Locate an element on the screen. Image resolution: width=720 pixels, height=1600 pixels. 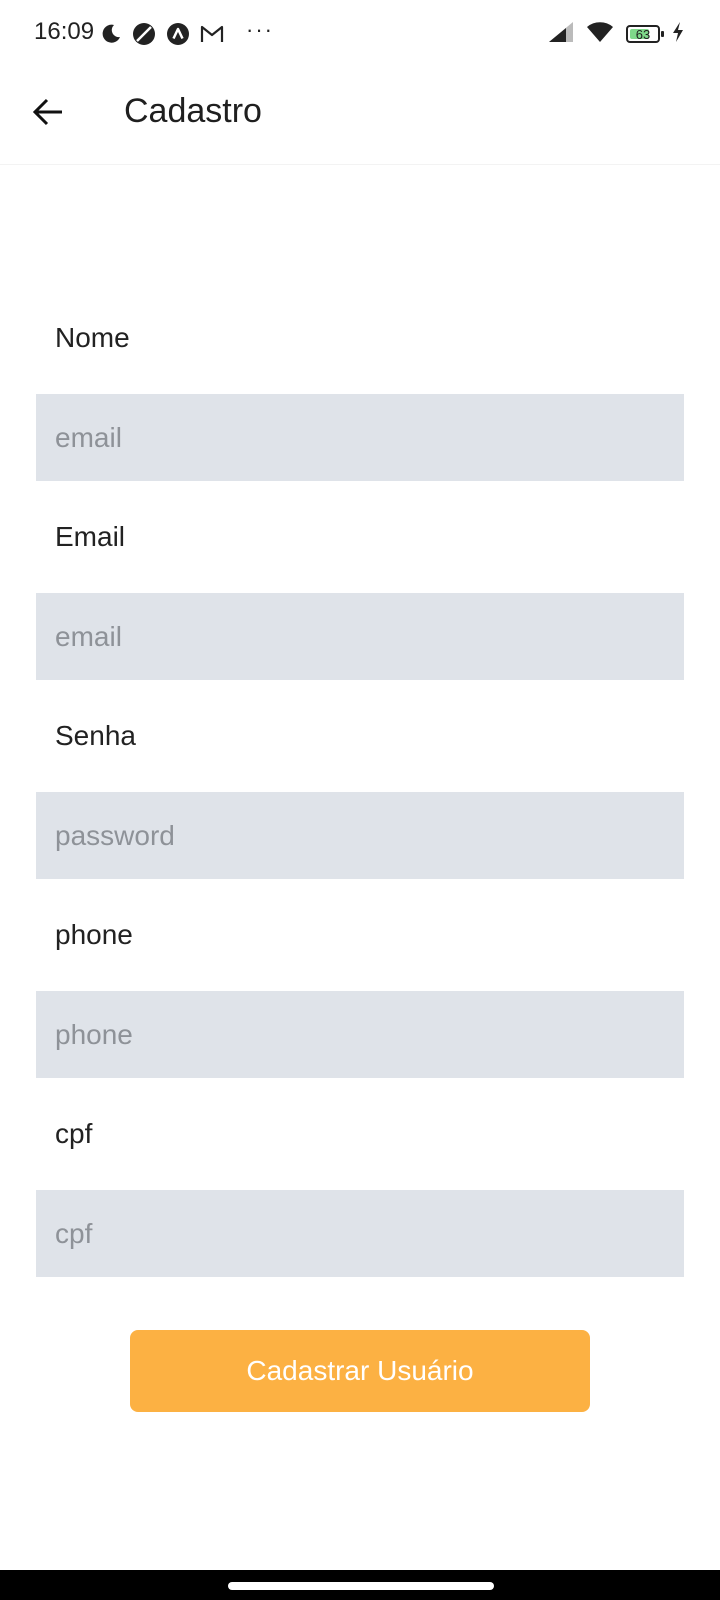
notification-icons: ··· is located at coordinates (187, 31).